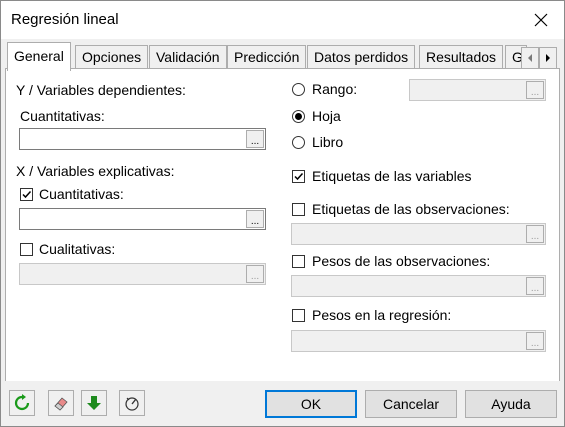 The image size is (565, 427). What do you see at coordinates (95, 171) in the screenshot?
I see `x-heading: X / Variables explicativas:` at bounding box center [95, 171].